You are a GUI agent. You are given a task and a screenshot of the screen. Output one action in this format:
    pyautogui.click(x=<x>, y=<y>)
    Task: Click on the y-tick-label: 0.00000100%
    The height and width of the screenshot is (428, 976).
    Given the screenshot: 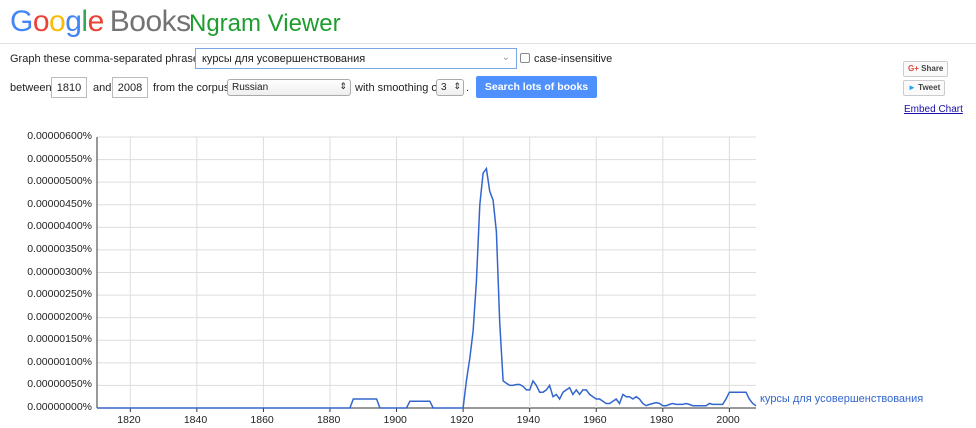 What is the action you would take?
    pyautogui.click(x=59, y=361)
    